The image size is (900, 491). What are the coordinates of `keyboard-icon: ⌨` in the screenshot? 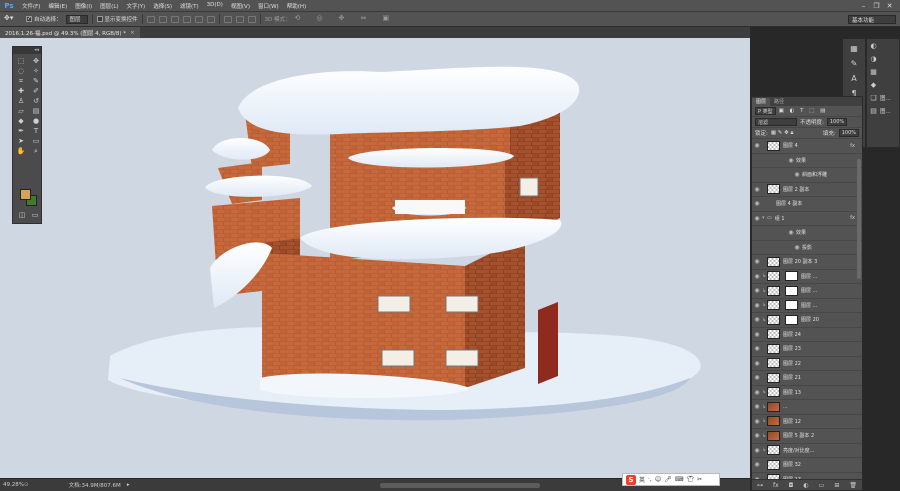 It's located at (679, 479).